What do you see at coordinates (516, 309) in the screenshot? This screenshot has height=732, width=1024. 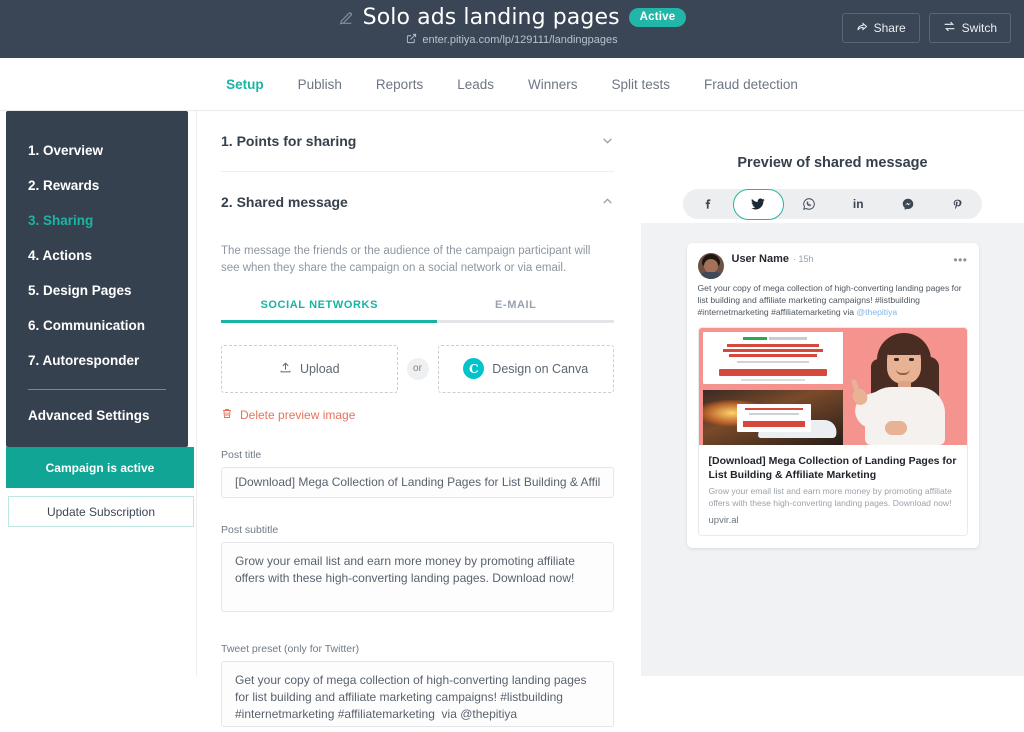 I see `subtab-email: E-MAIL` at bounding box center [516, 309].